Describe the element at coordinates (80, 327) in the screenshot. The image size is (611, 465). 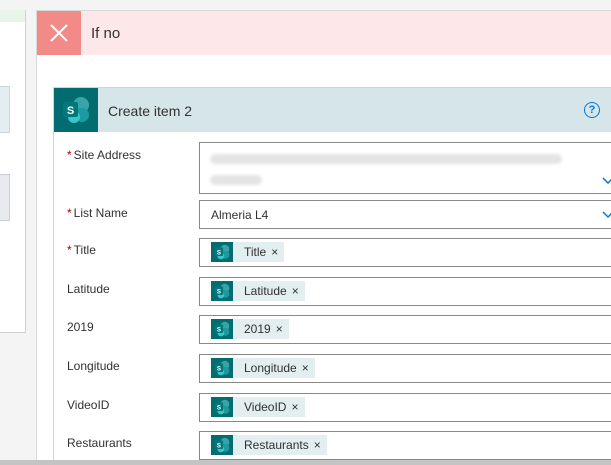
I see `year-label: 2019` at that location.